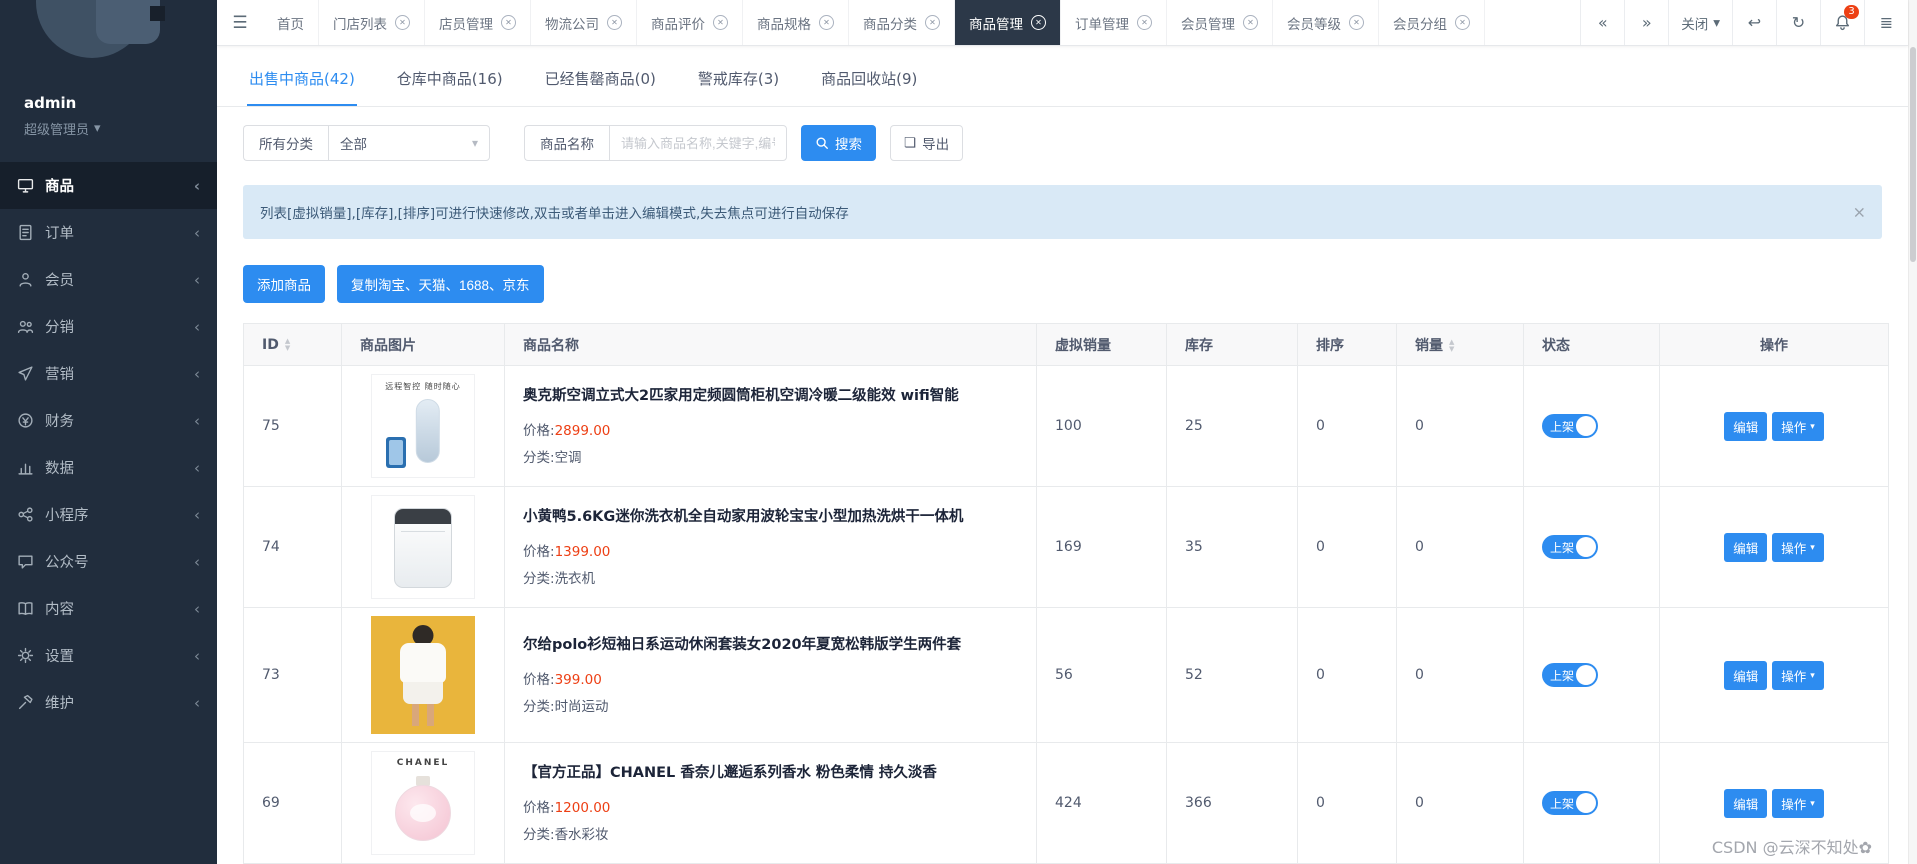 This screenshot has height=864, width=1917. Describe the element at coordinates (59, 281) in the screenshot. I see `sidebar-item-label: 会员` at that location.